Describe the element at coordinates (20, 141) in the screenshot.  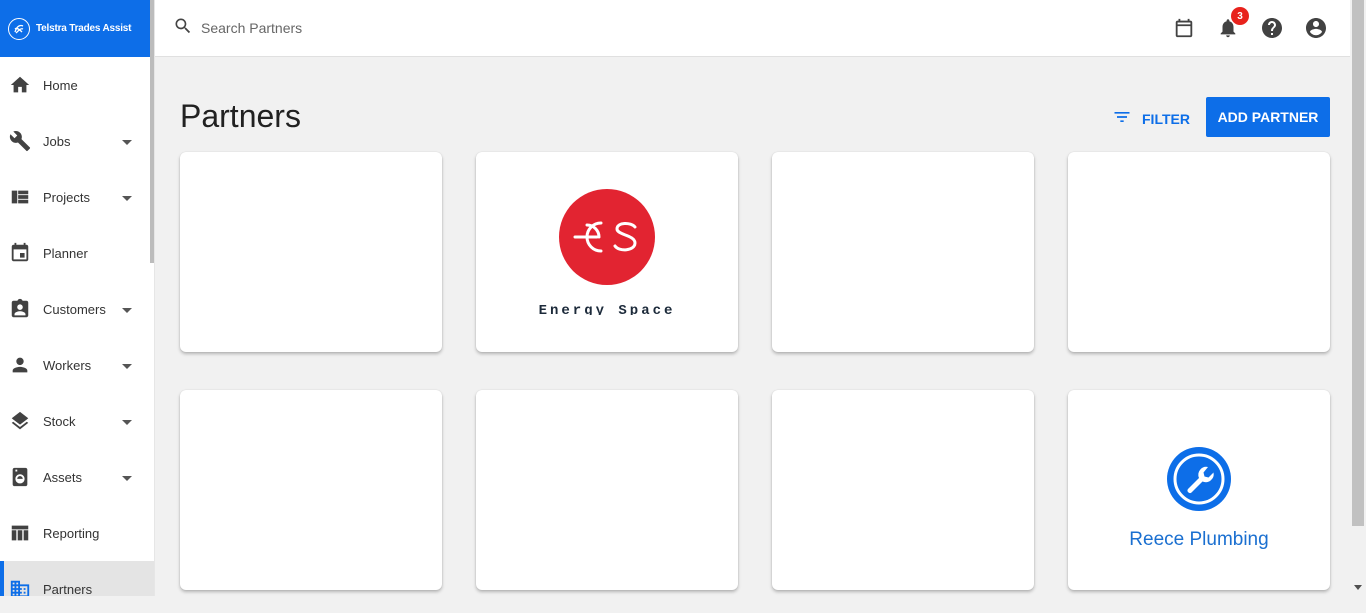
I see `wrench-icon` at that location.